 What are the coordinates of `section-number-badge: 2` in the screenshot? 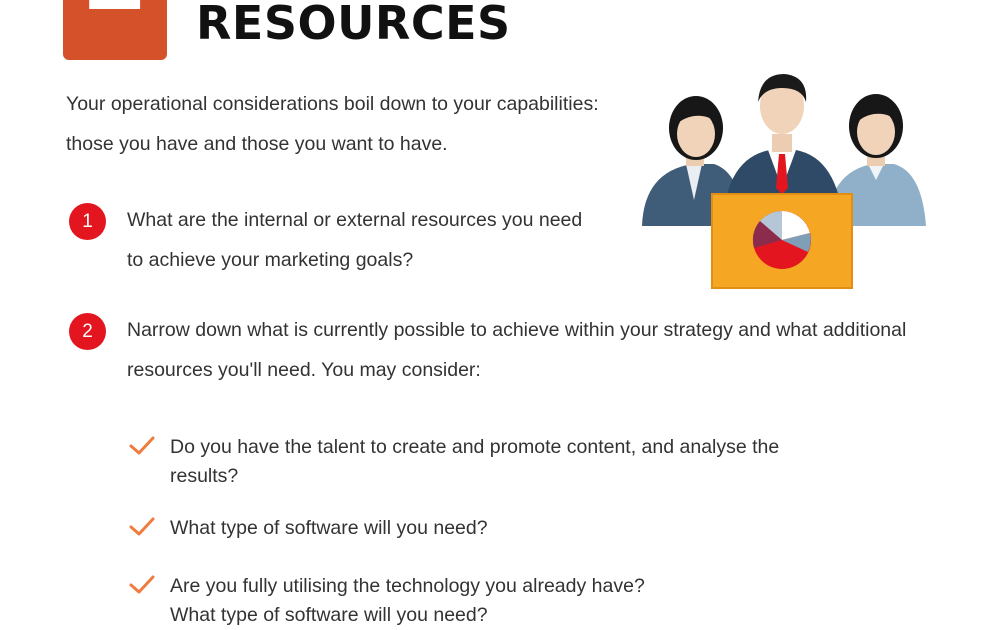 It's located at (115, 30).